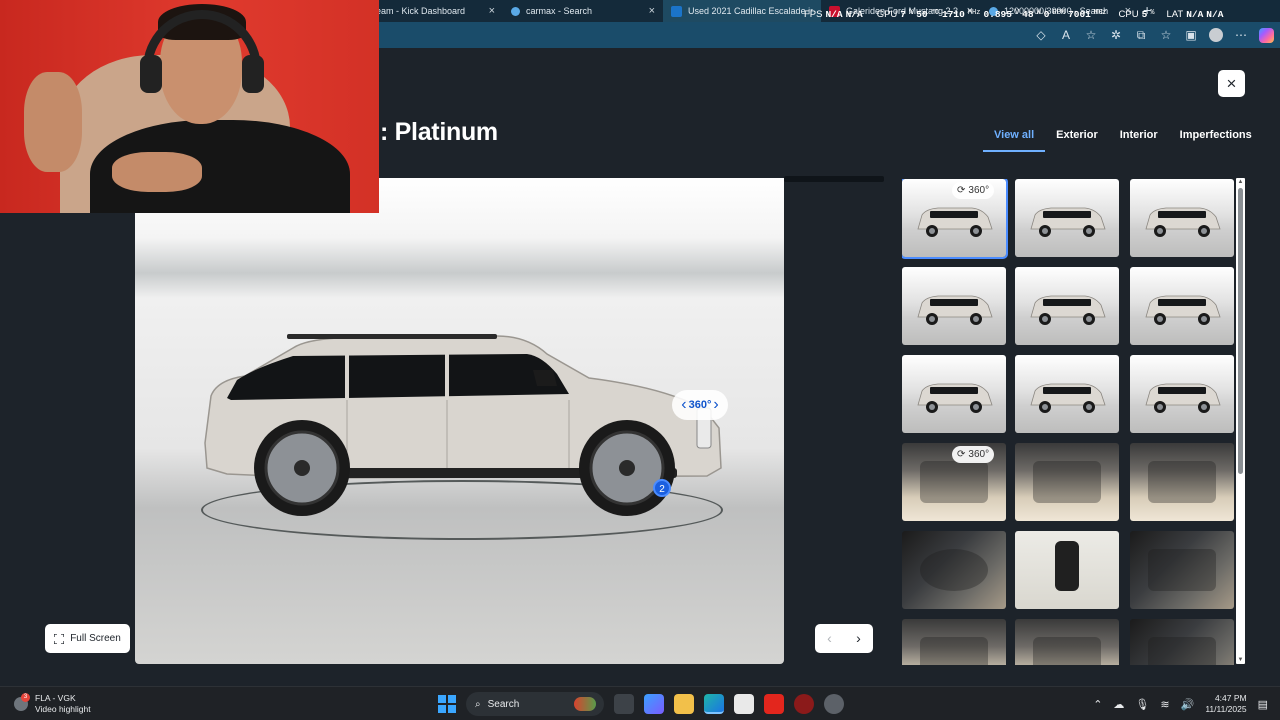 The width and height of the screenshot is (1280, 720). Describe the element at coordinates (834, 179) in the screenshot. I see `viewer-edge` at that location.